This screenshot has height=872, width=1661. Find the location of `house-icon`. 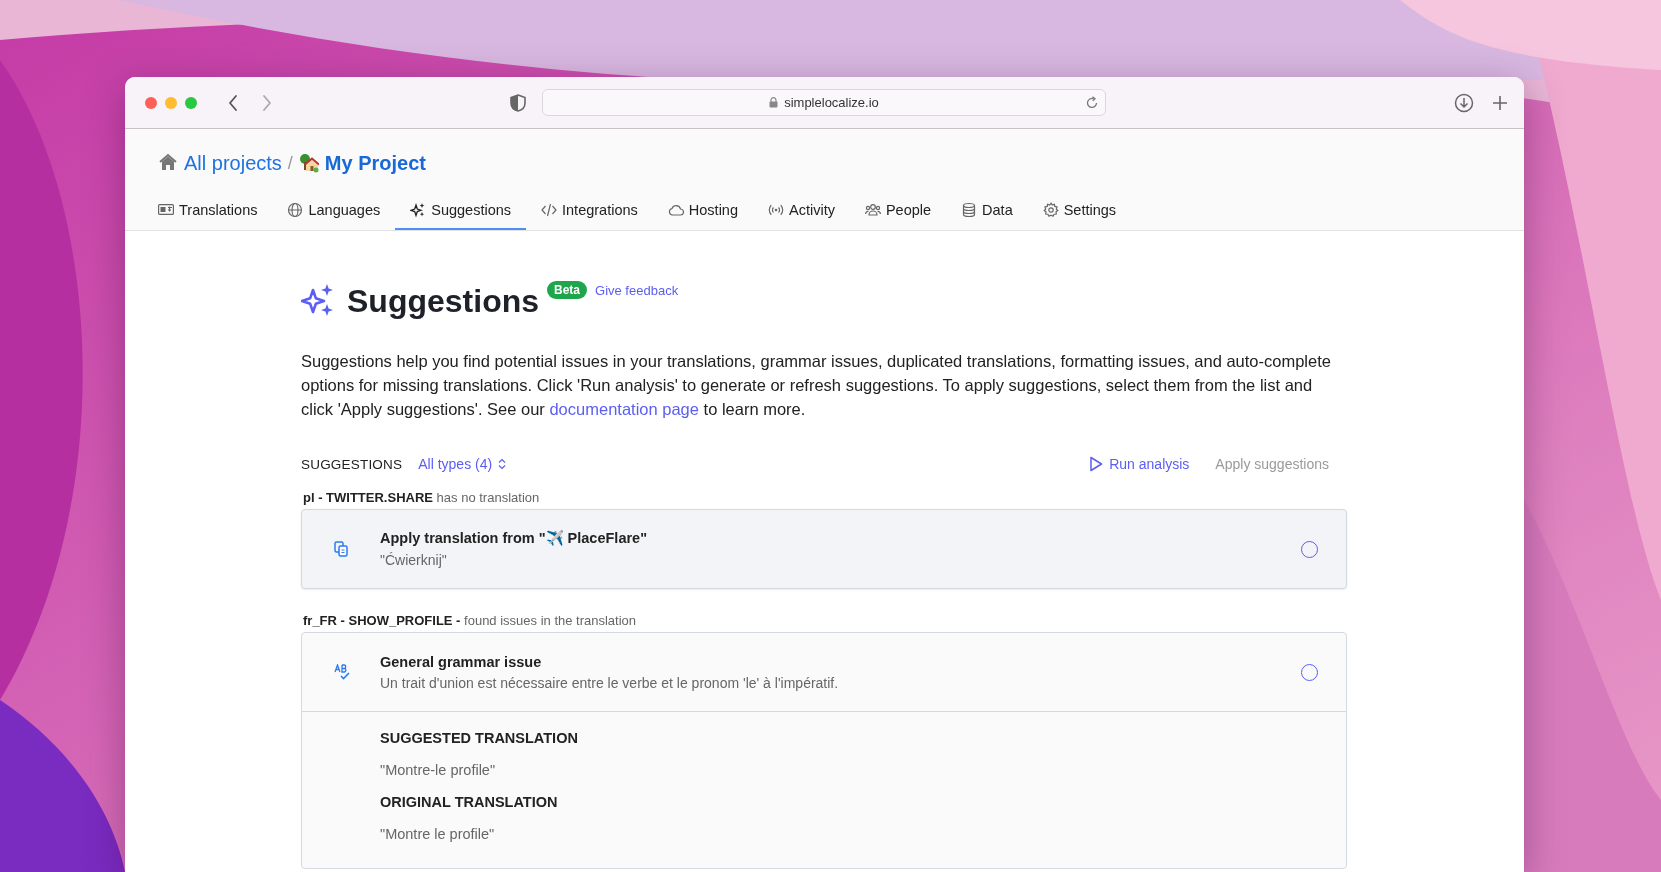

house-icon is located at coordinates (308, 163).